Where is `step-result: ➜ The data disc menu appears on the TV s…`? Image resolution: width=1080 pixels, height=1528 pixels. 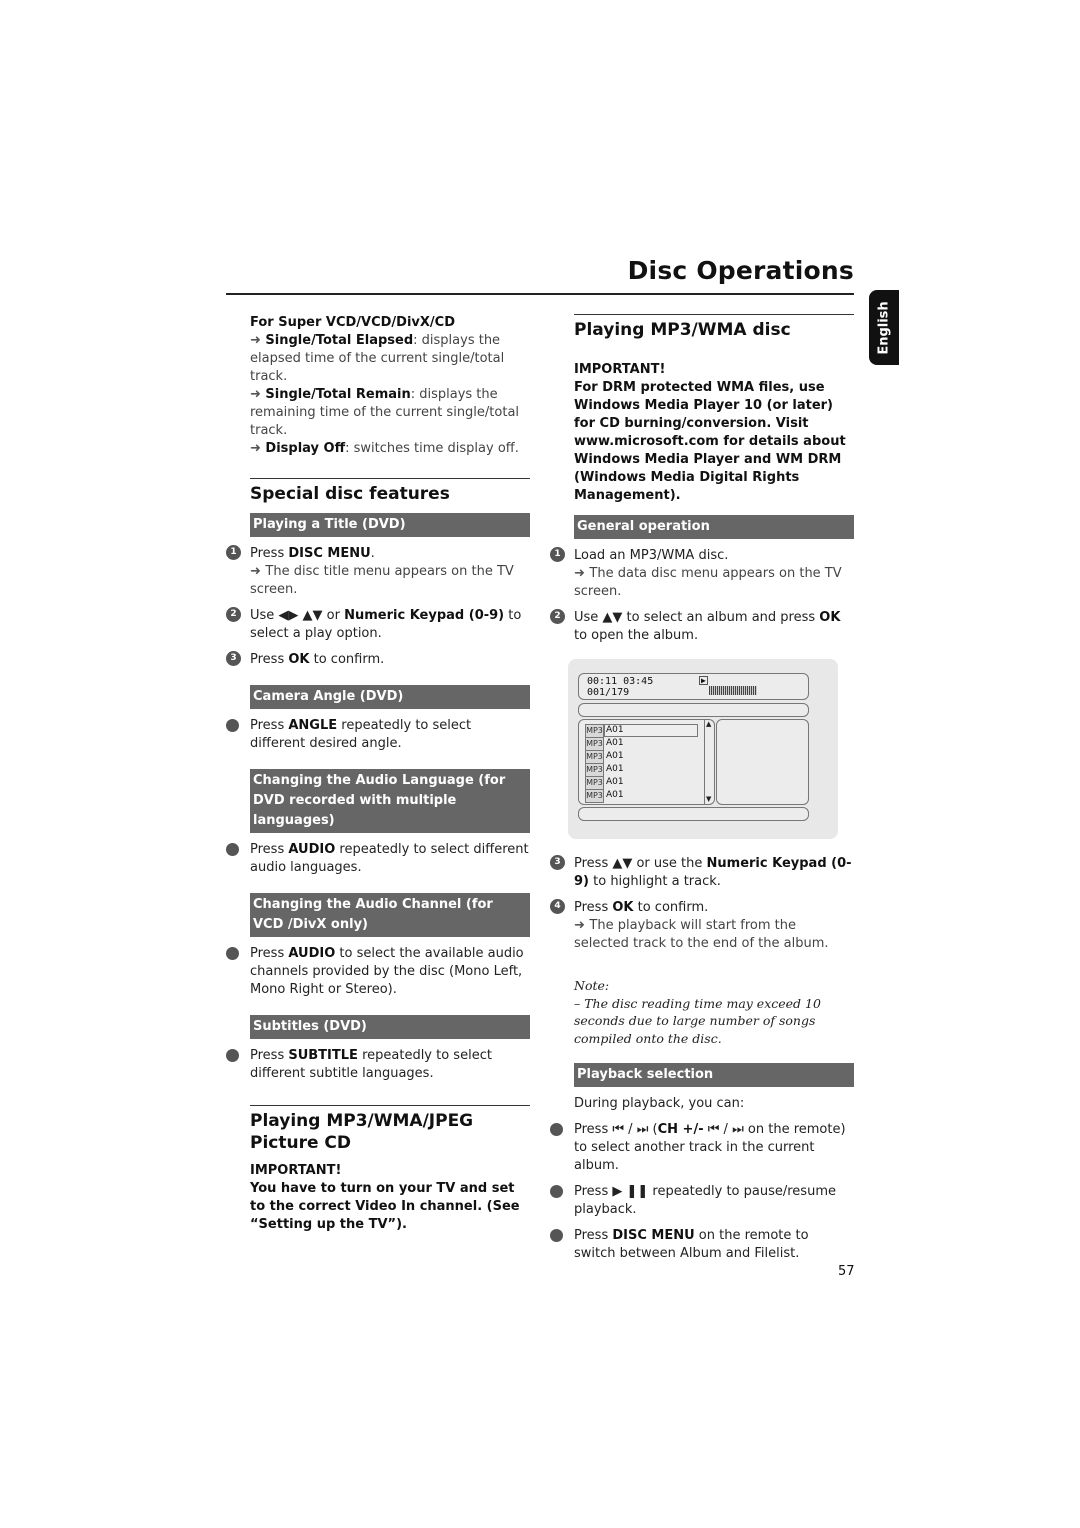
step-result: ➜ The data disc menu appears on the TV s… is located at coordinates (714, 583).